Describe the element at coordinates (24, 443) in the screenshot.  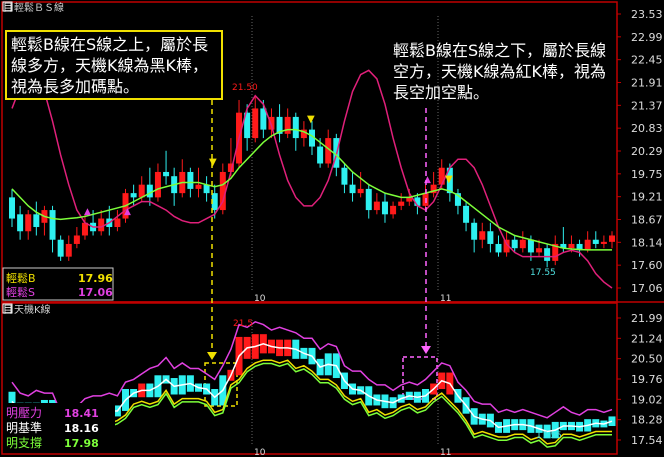
I see `bottom-legend-label: 明支撐` at that location.